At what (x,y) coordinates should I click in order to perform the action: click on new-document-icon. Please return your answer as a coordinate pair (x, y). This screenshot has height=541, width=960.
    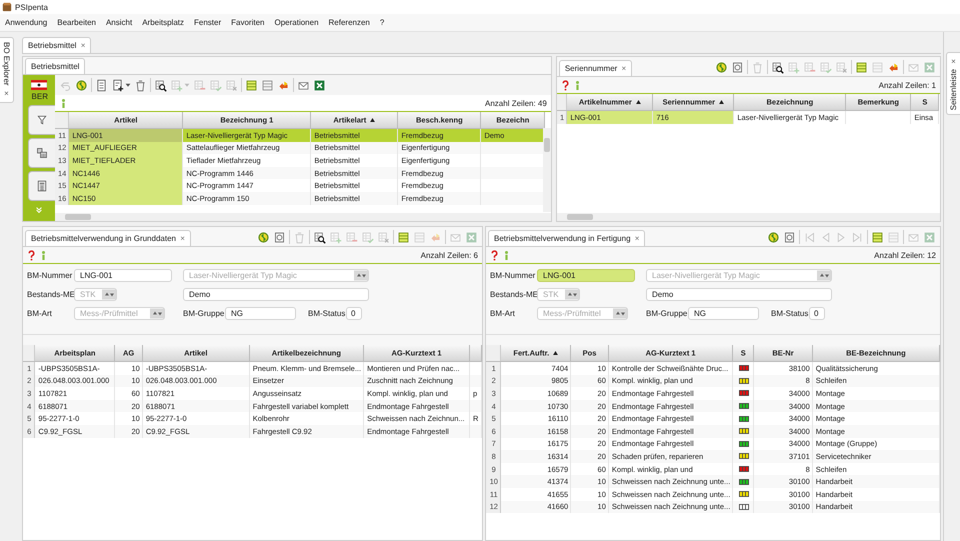
    Looking at the image, I should click on (117, 85).